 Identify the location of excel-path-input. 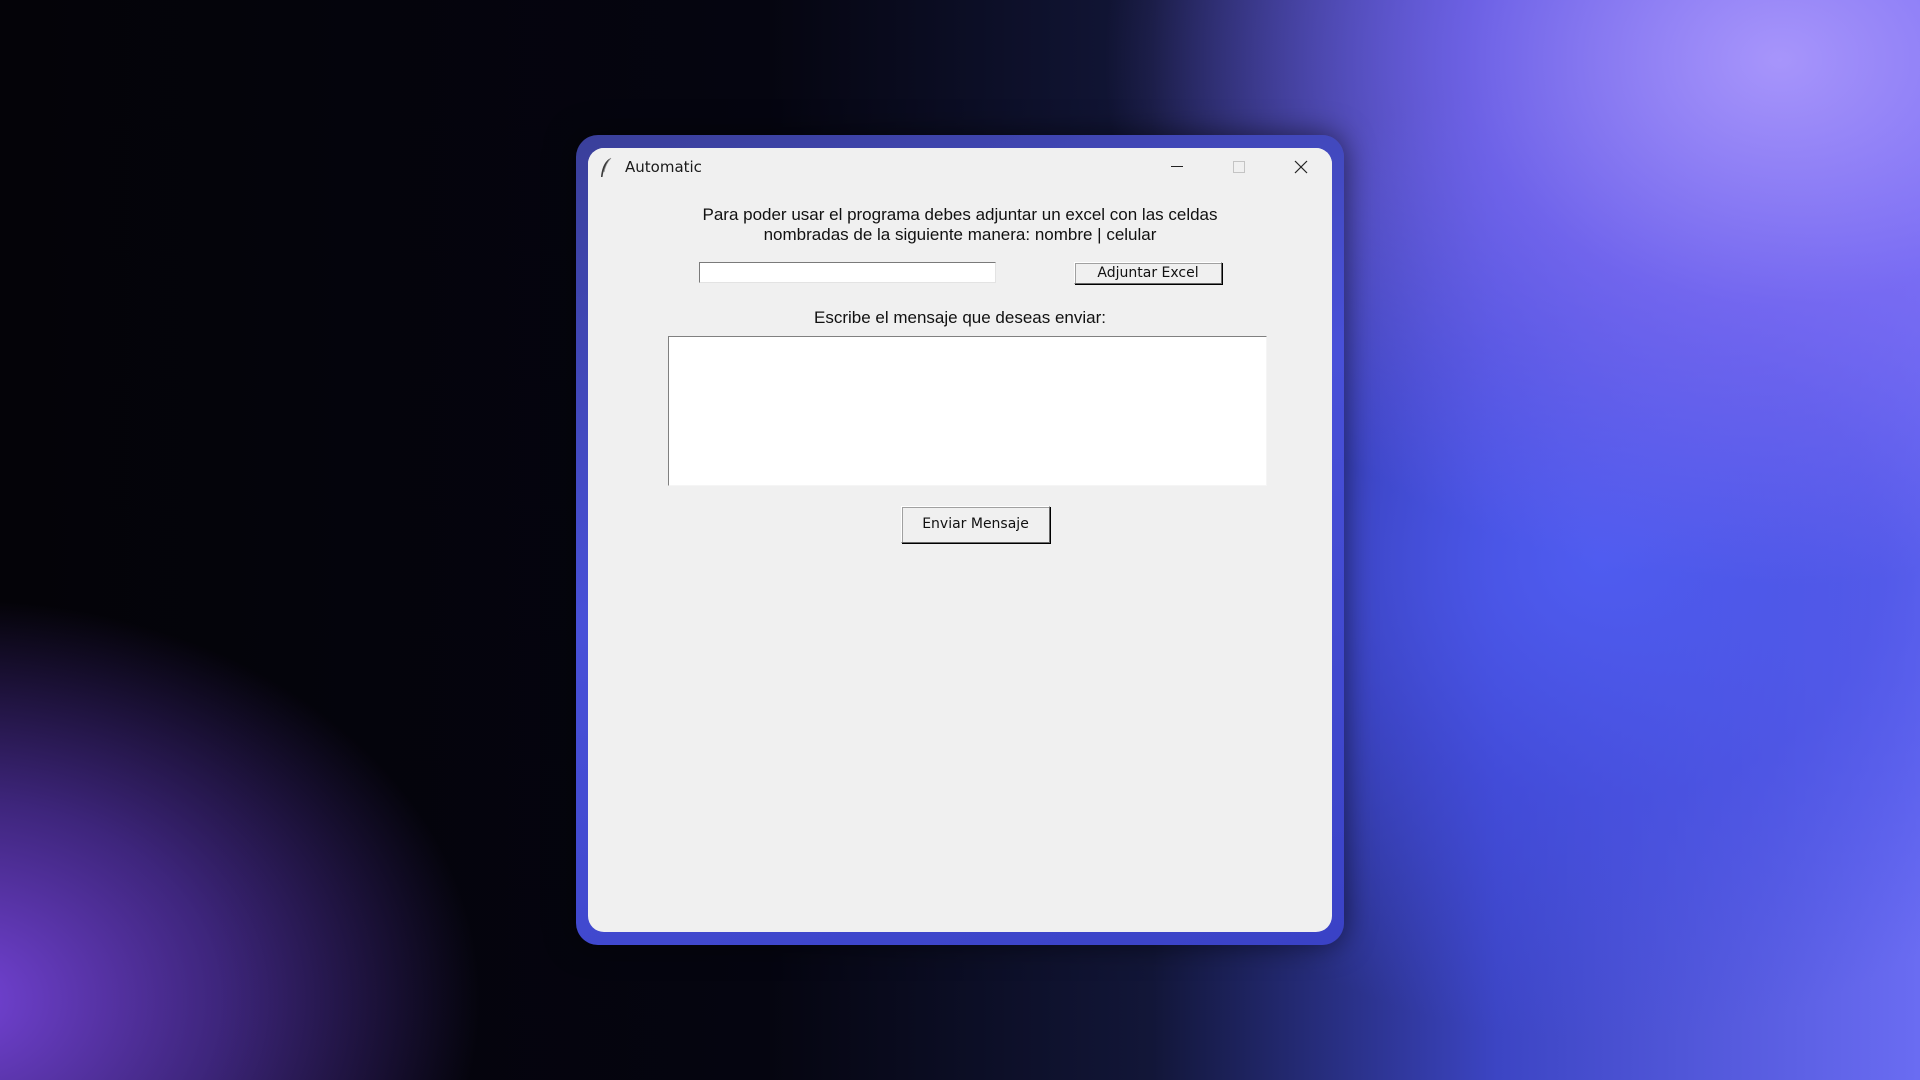
(847, 272).